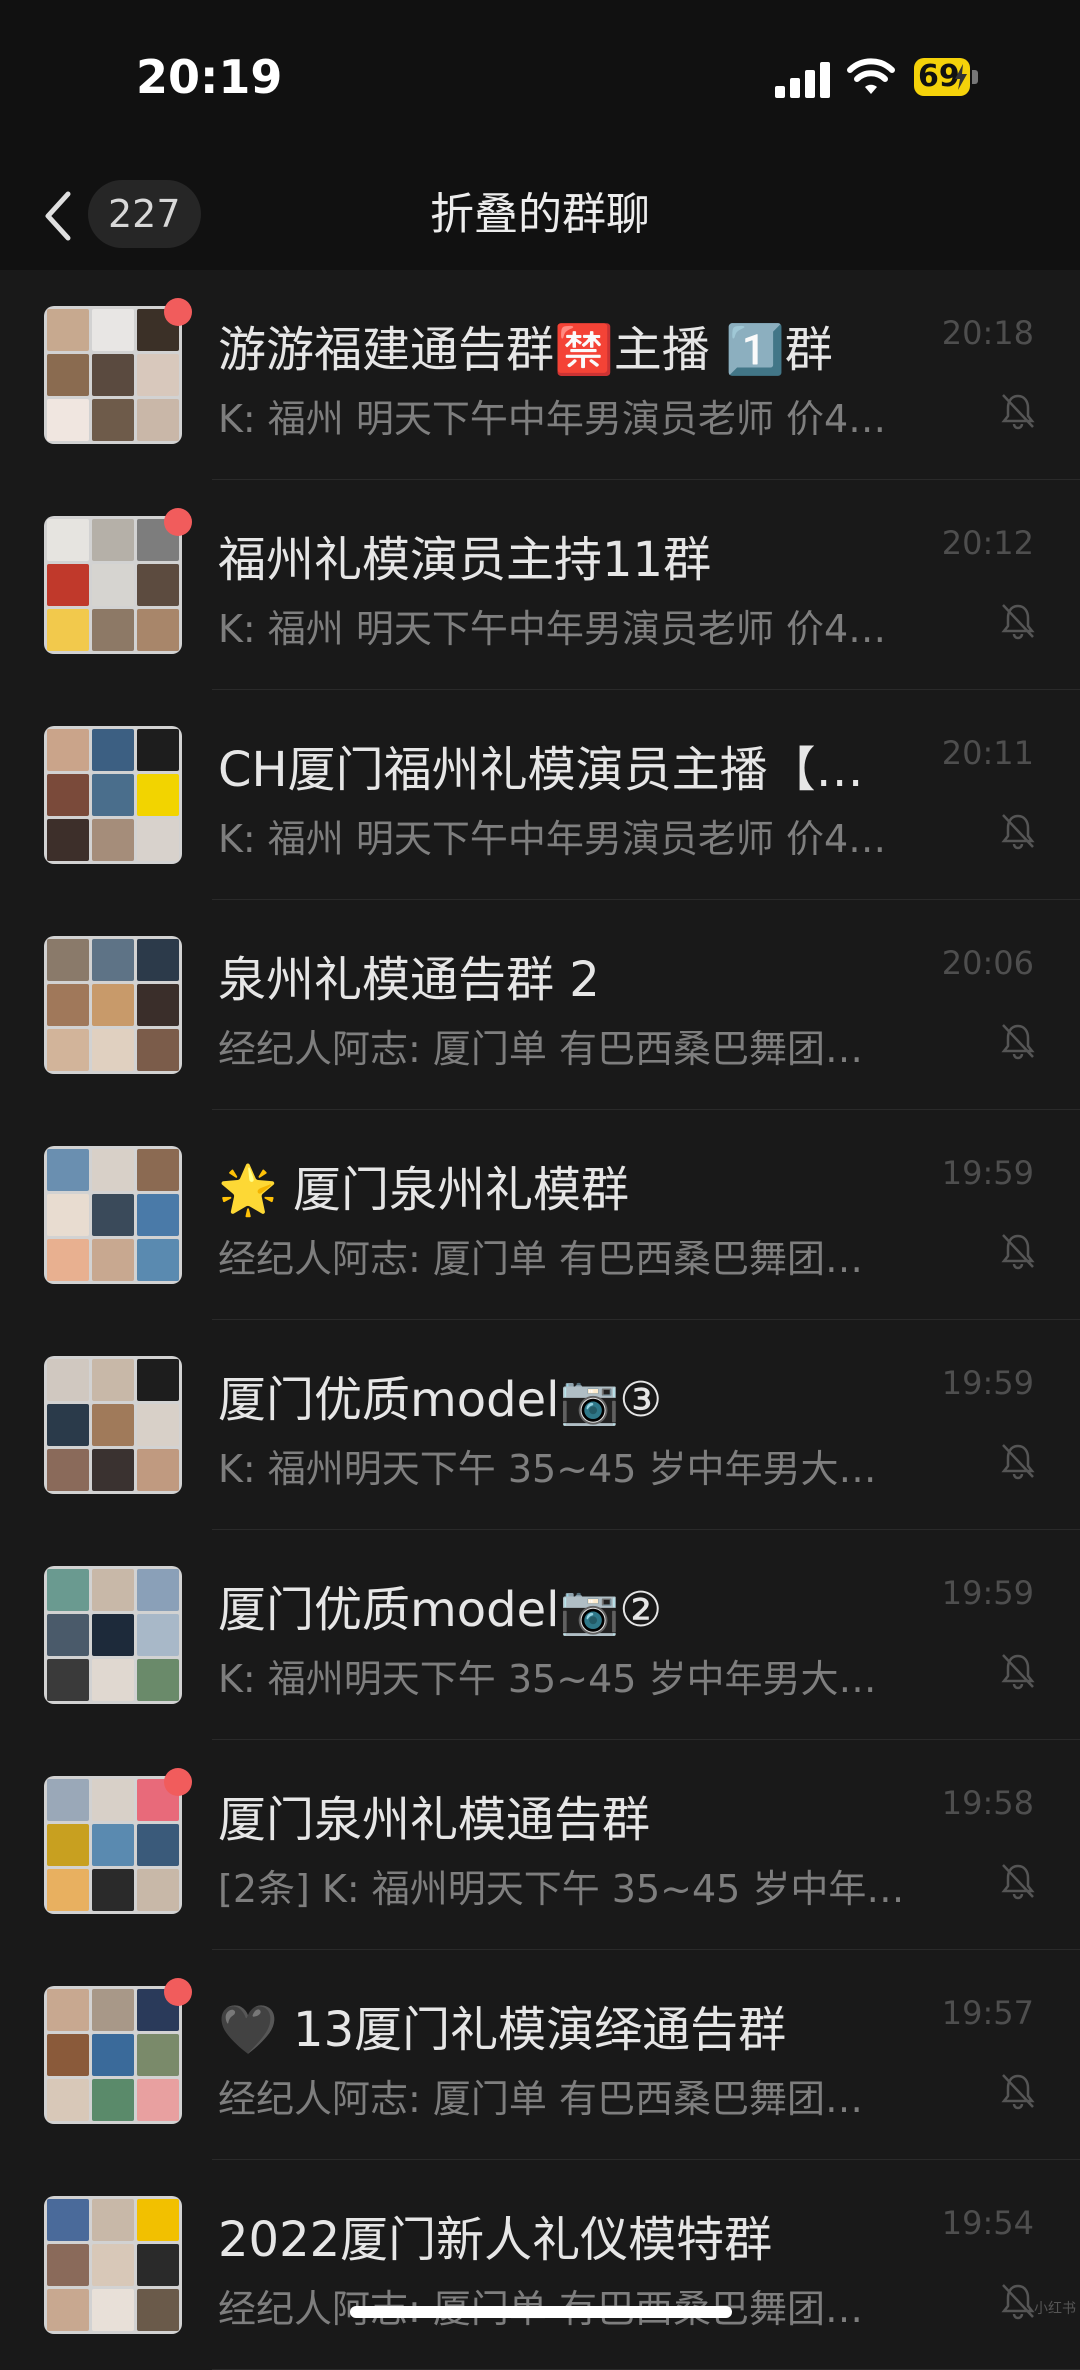 The height and width of the screenshot is (2370, 1080). Describe the element at coordinates (409, 980) in the screenshot. I see `chat-name: 泉州礼模通告群 2` at that location.